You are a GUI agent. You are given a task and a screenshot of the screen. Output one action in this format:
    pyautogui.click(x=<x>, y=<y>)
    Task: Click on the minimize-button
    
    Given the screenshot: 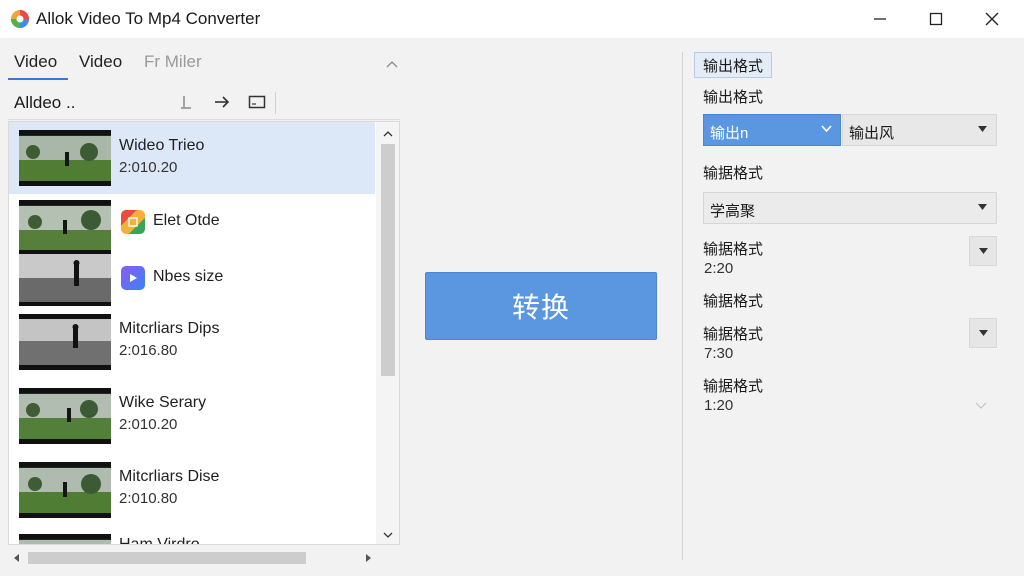 What is the action you would take?
    pyautogui.click(x=880, y=19)
    